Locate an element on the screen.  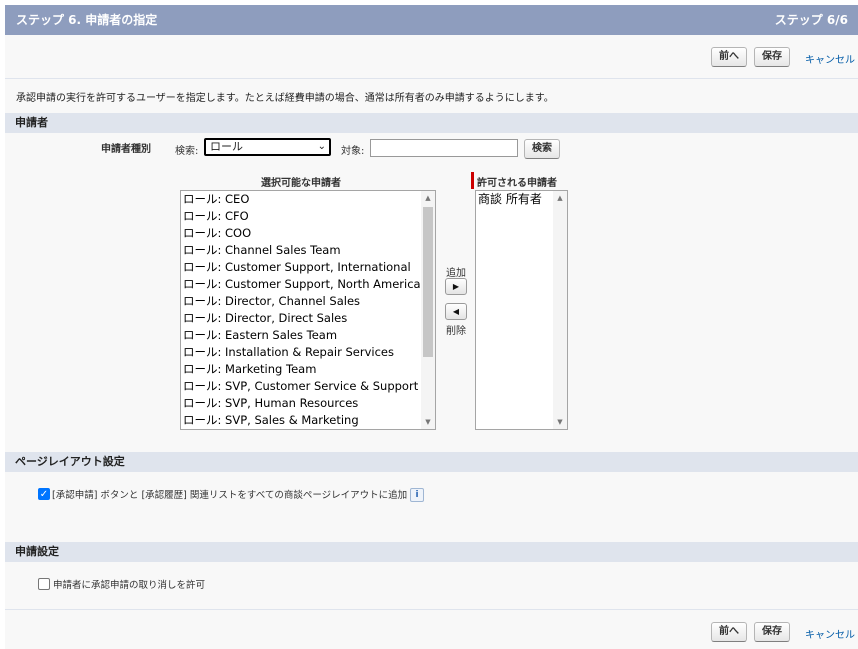
section-submitters: 申請者 is located at coordinates (431, 123).